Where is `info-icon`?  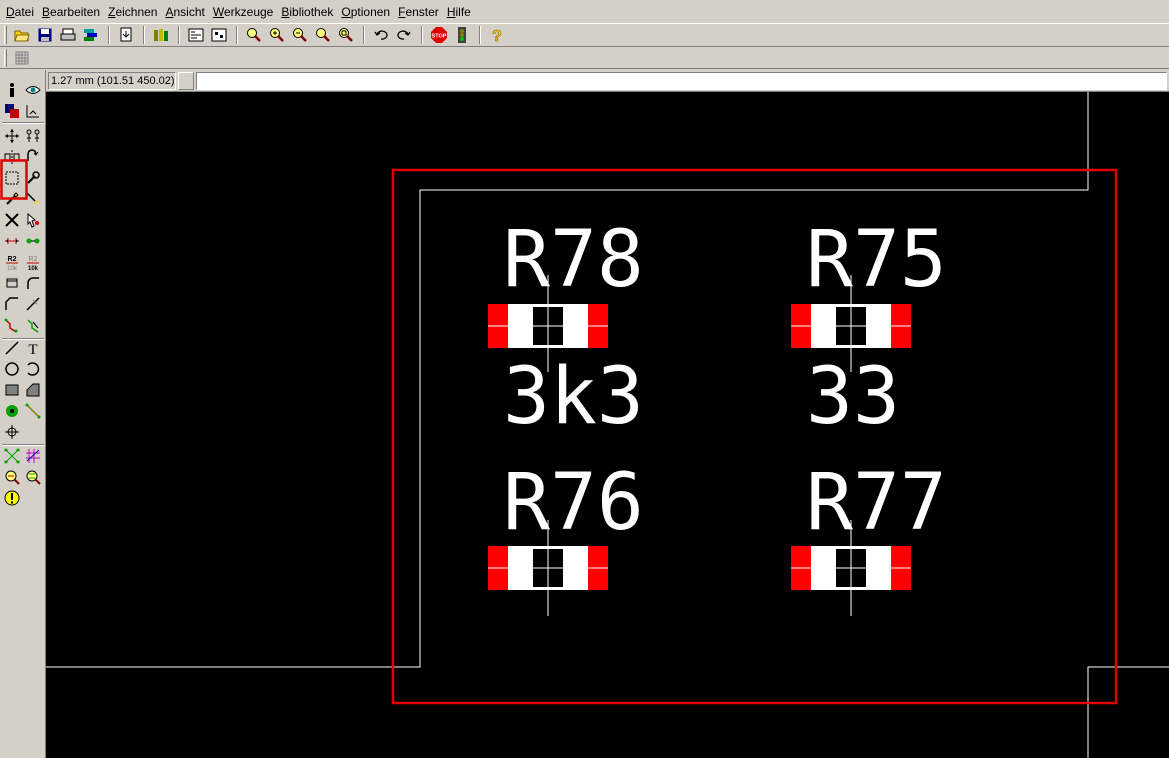 info-icon is located at coordinates (12, 90).